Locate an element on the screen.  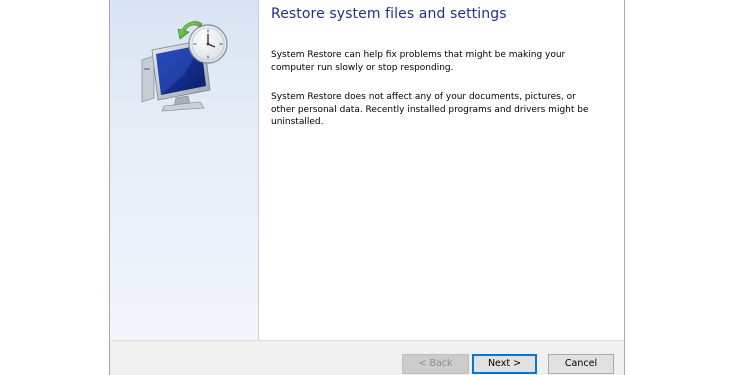
button-bar: < Back Next > Cancel is located at coordinates (367, 357).